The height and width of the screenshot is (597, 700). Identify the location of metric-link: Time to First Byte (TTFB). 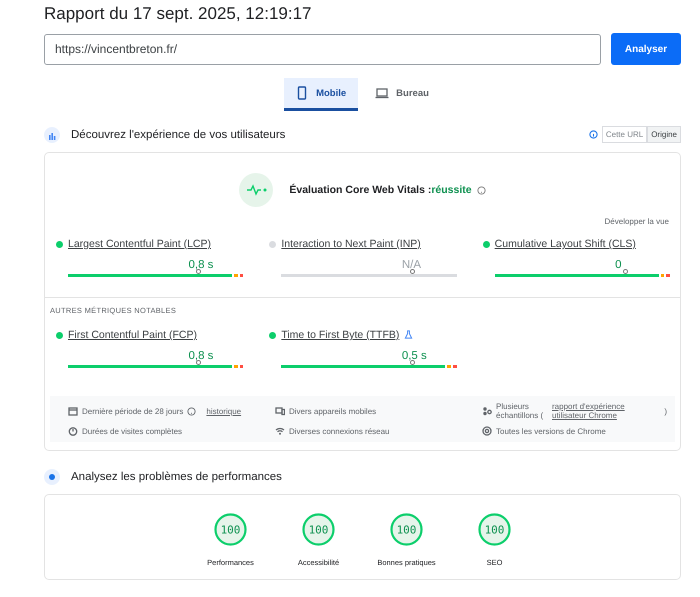
(347, 335).